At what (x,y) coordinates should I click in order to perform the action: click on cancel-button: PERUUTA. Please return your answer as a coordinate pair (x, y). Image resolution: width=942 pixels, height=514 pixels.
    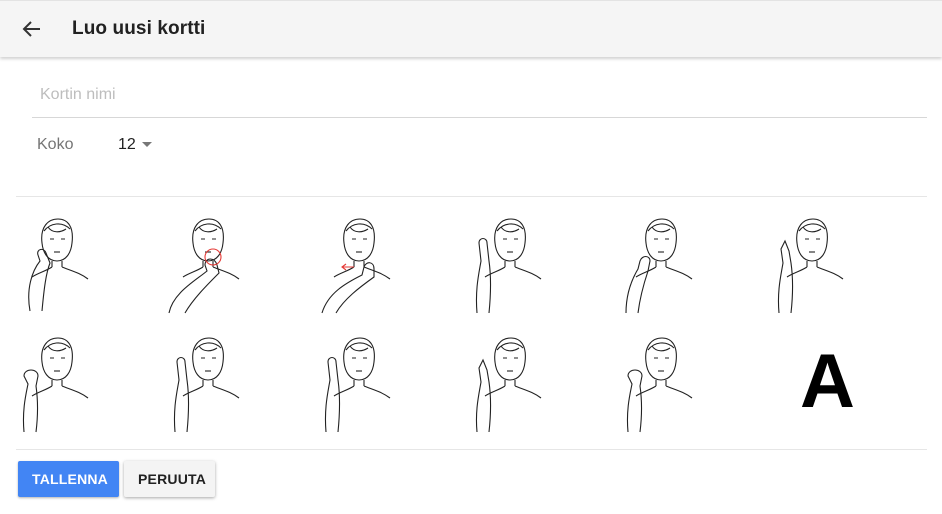
    Looking at the image, I should click on (169, 479).